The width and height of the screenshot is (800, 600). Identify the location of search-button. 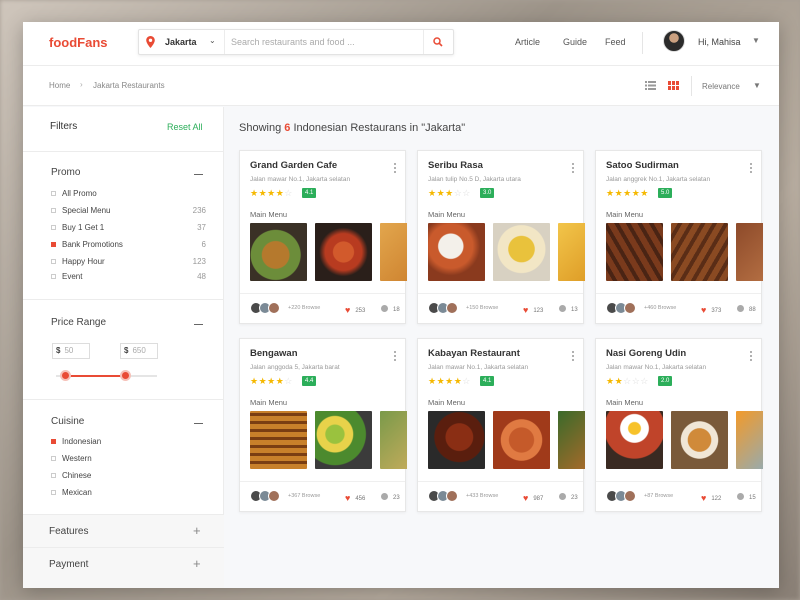
(438, 42).